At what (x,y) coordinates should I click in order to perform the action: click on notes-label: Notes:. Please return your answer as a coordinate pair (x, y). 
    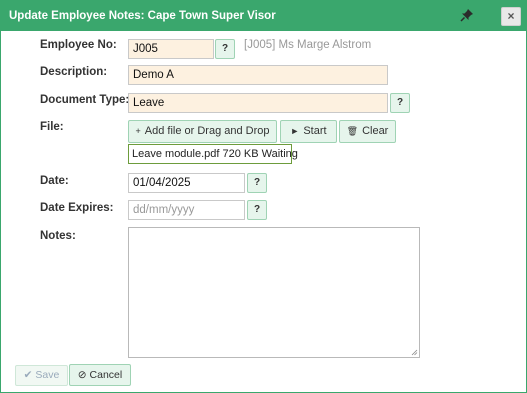
    Looking at the image, I should click on (58, 236).